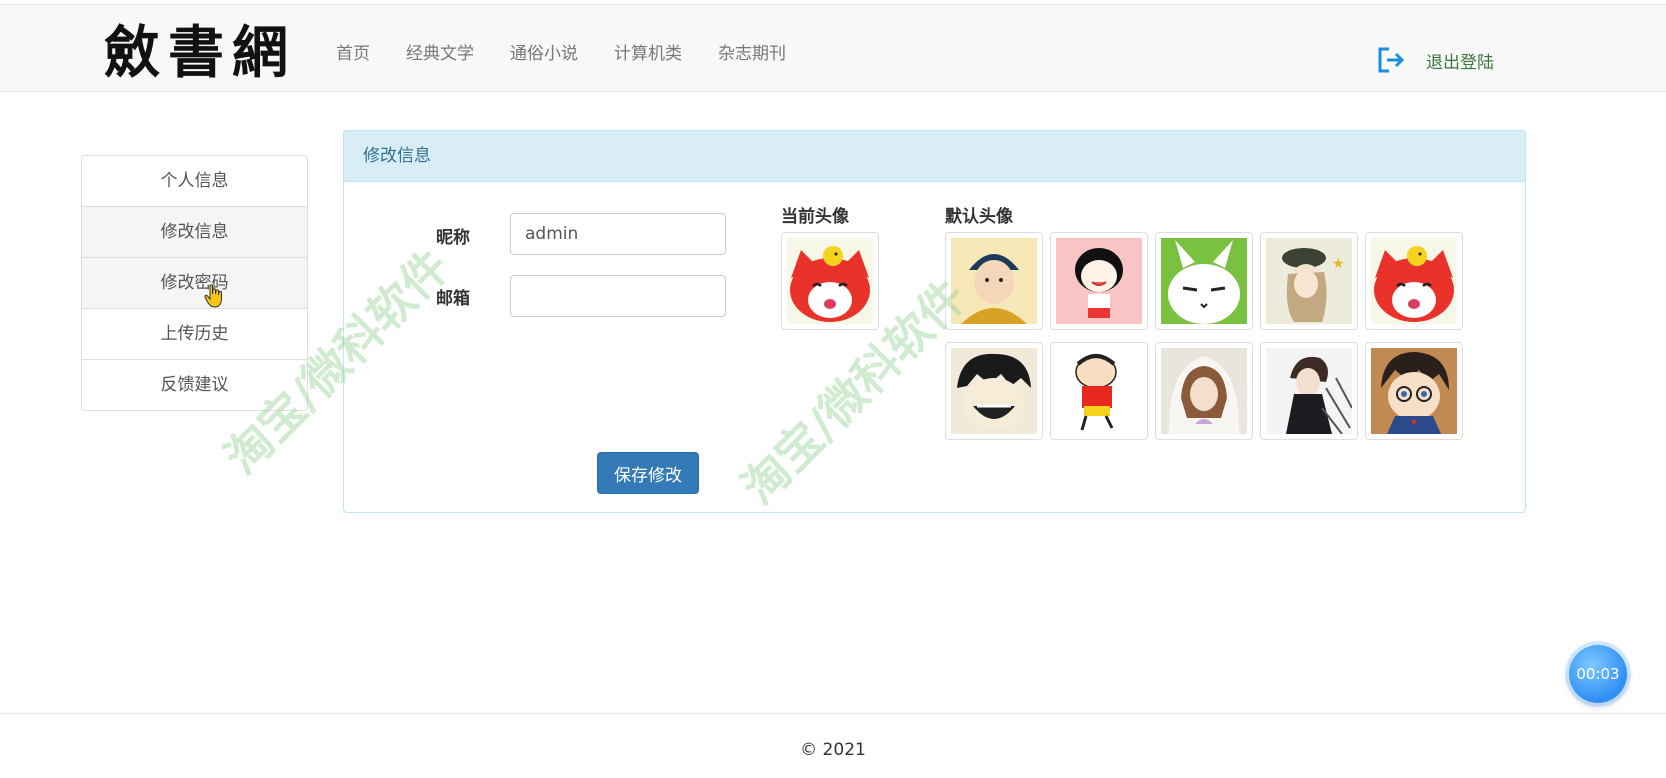 This screenshot has height=778, width=1666. What do you see at coordinates (213, 296) in the screenshot?
I see `hand-cursor-icon` at bounding box center [213, 296].